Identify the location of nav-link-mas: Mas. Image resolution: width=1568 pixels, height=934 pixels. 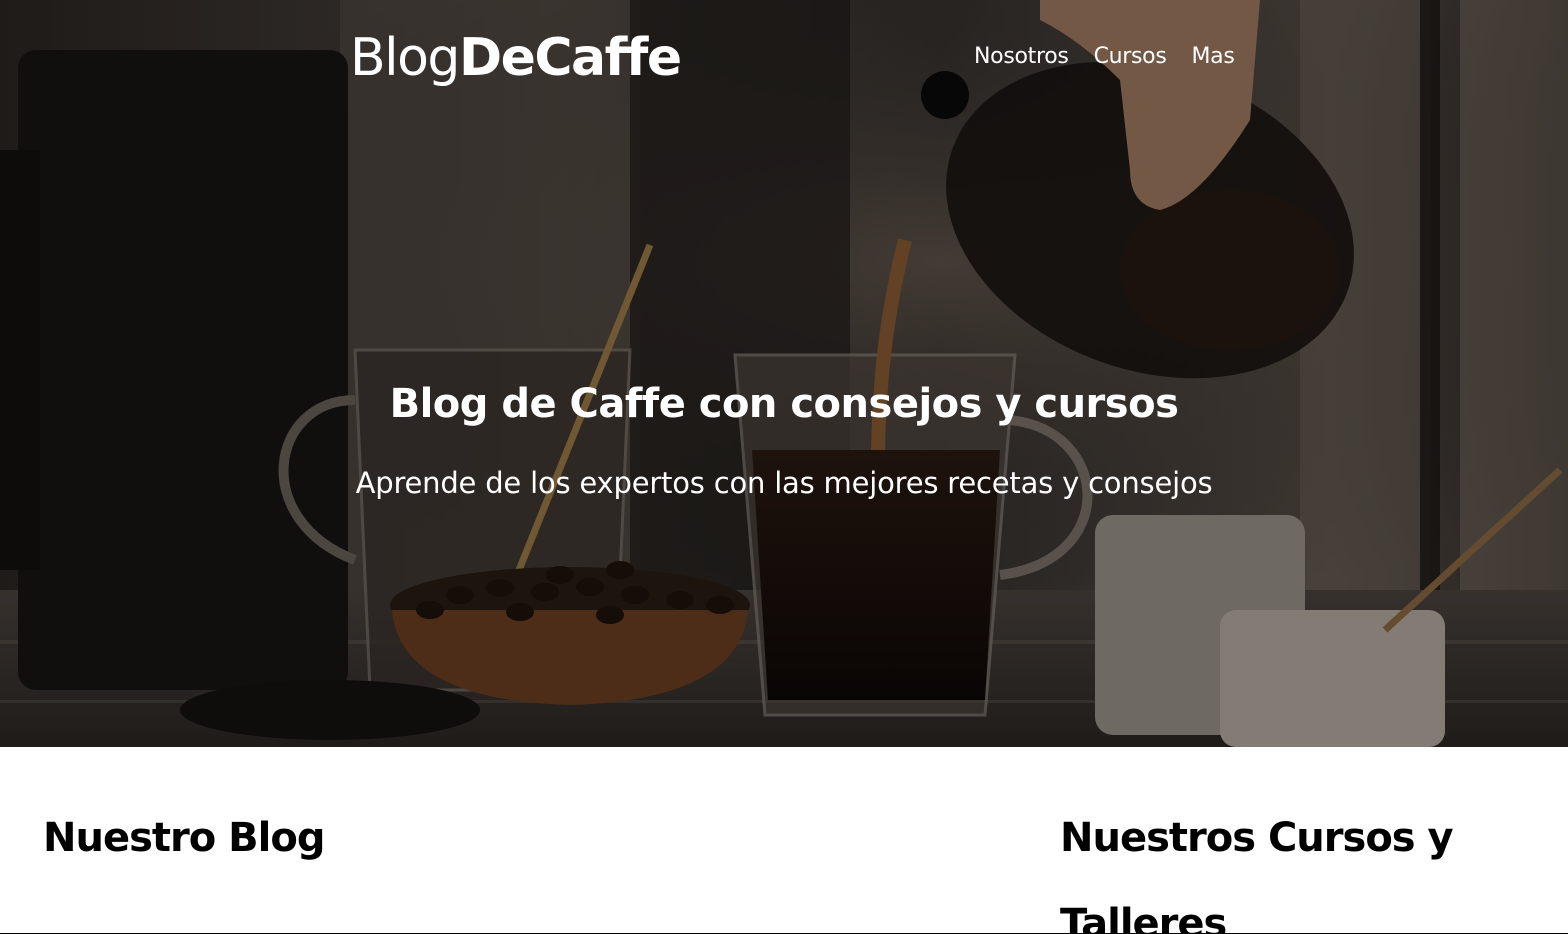
(1213, 57).